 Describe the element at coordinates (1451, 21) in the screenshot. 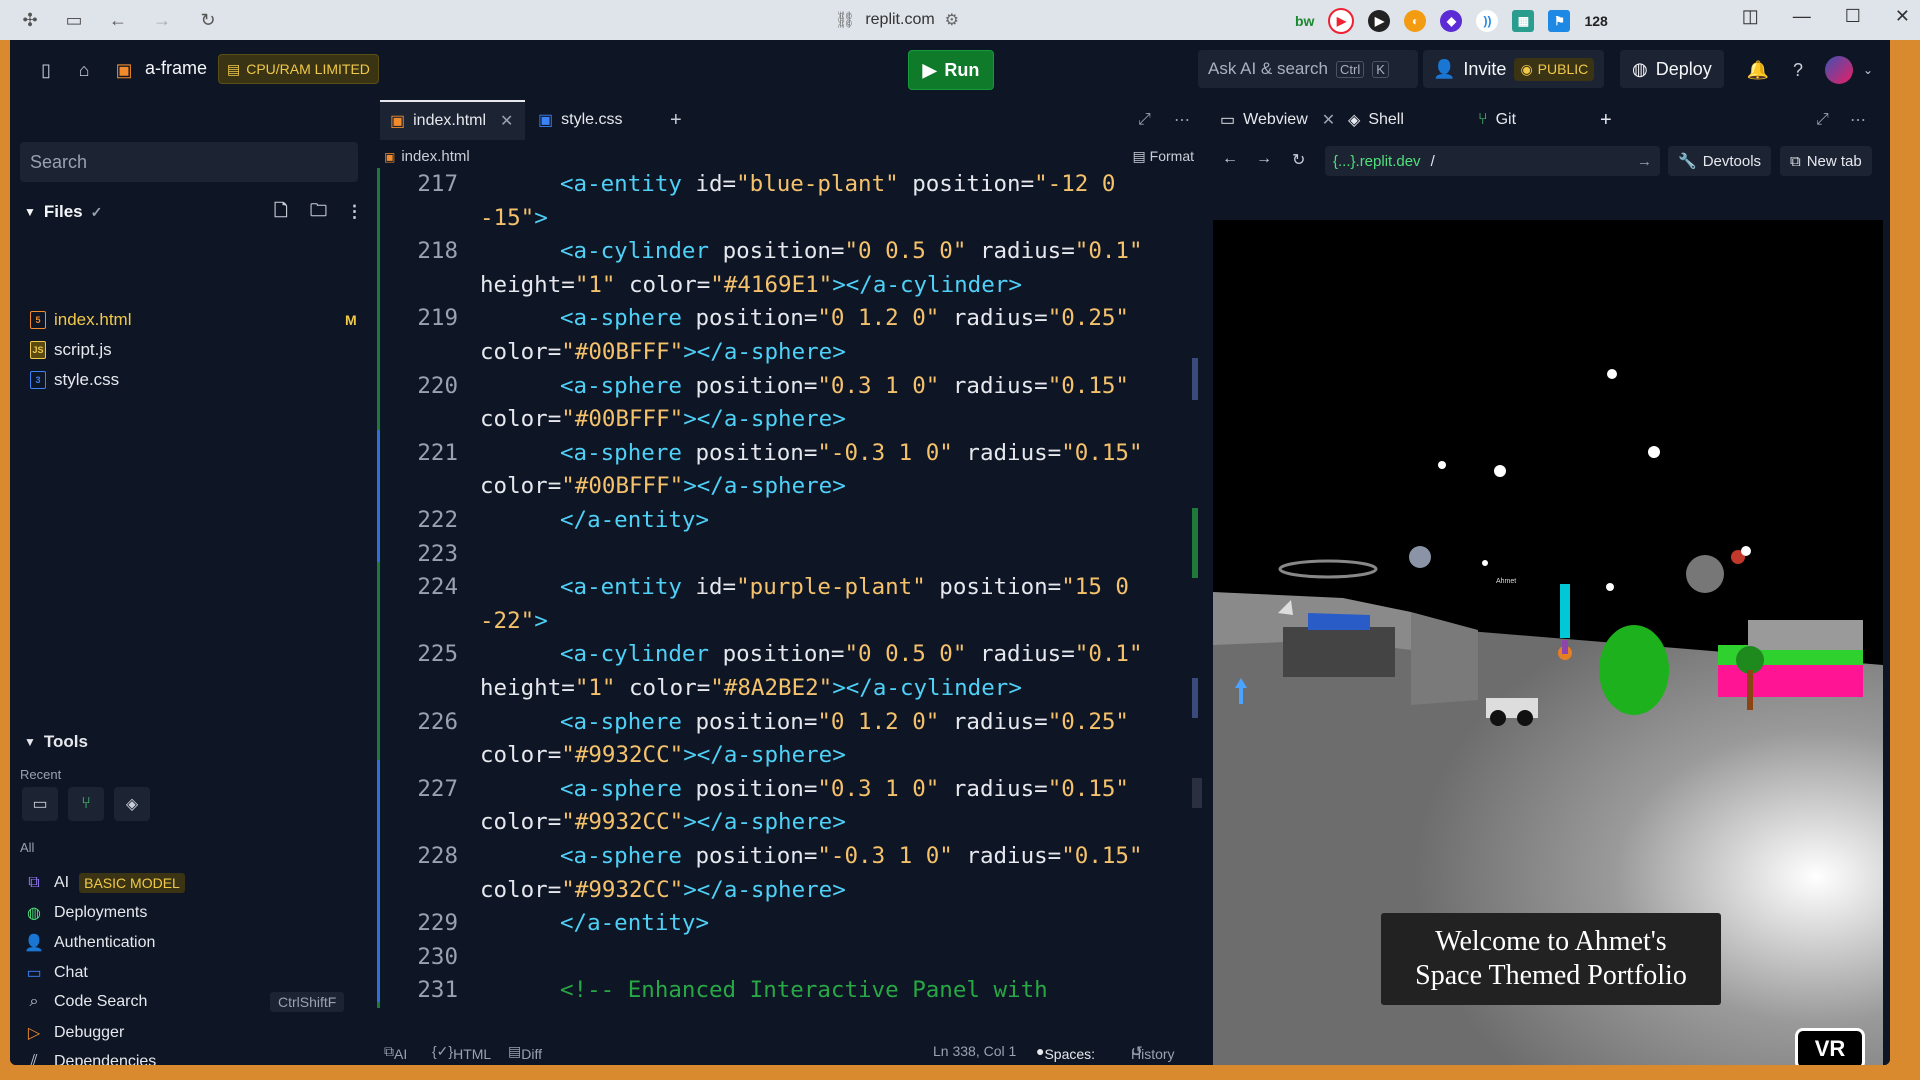

I see `ext-diamond-icon: ◆` at that location.